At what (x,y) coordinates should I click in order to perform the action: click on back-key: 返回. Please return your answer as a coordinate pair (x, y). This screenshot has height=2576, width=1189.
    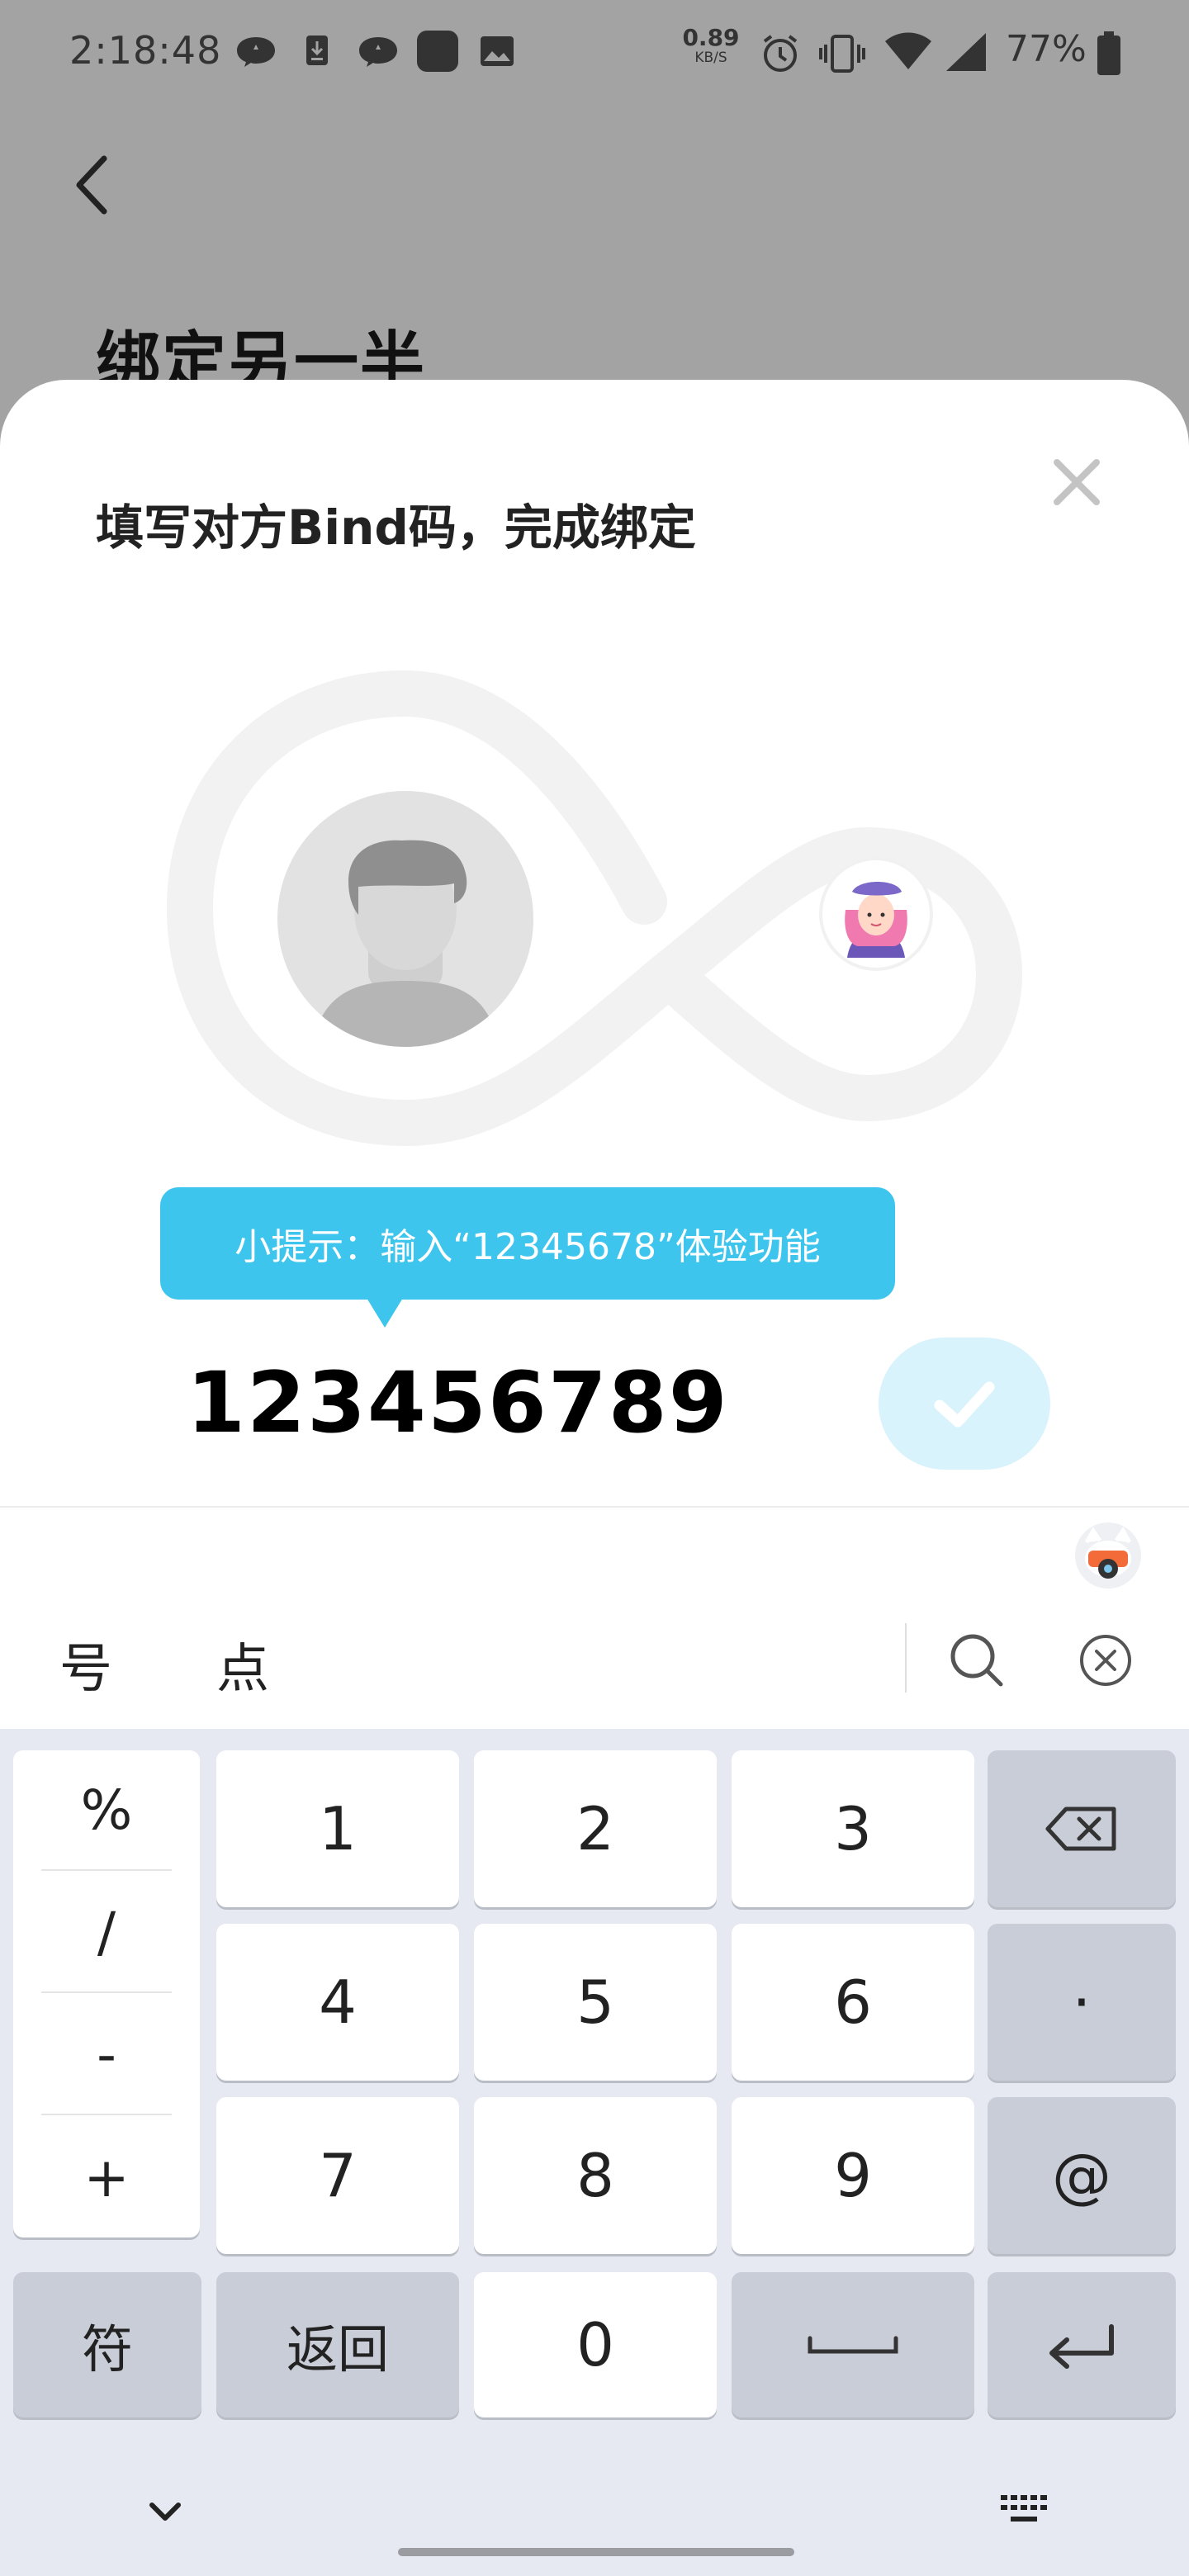
    Looking at the image, I should click on (337, 2344).